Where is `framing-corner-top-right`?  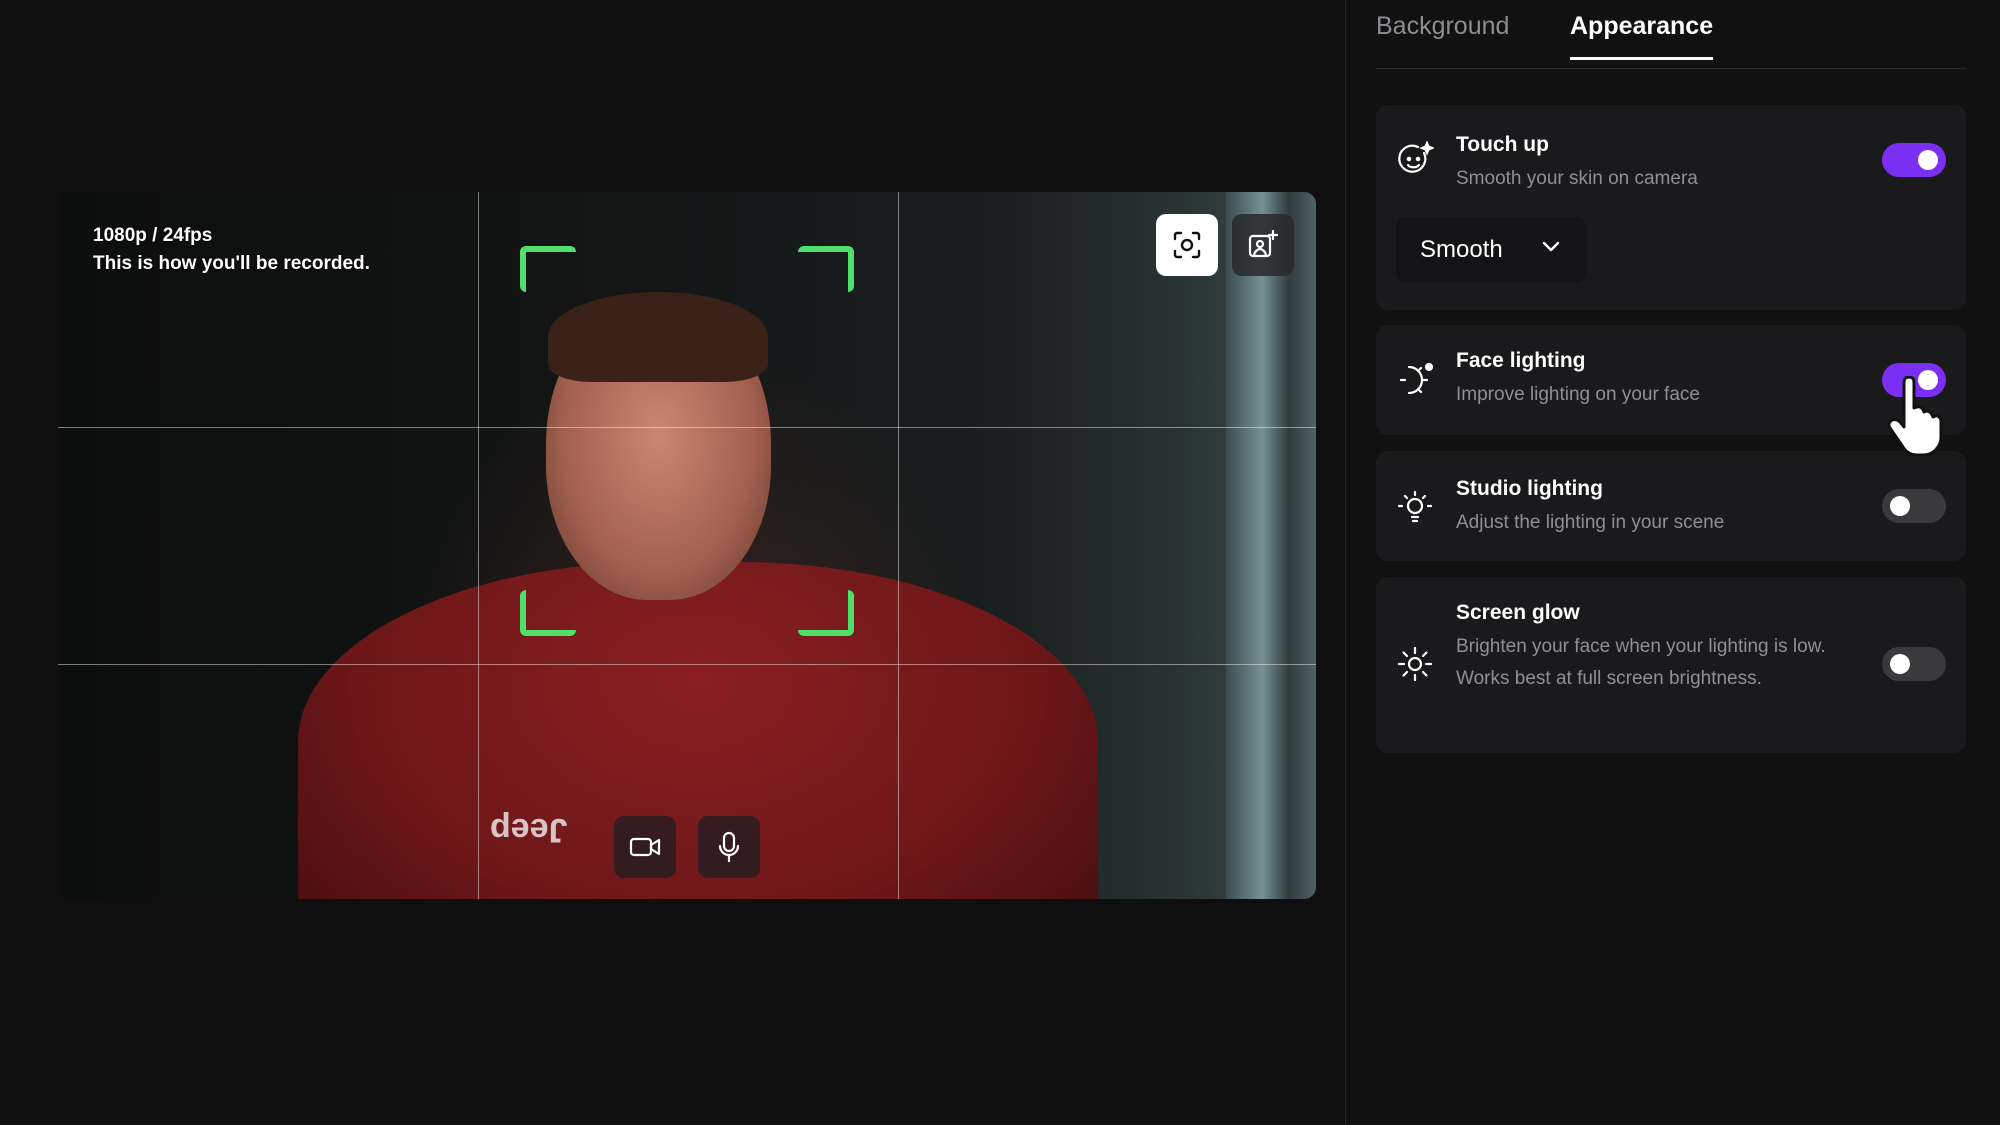 framing-corner-top-right is located at coordinates (826, 269).